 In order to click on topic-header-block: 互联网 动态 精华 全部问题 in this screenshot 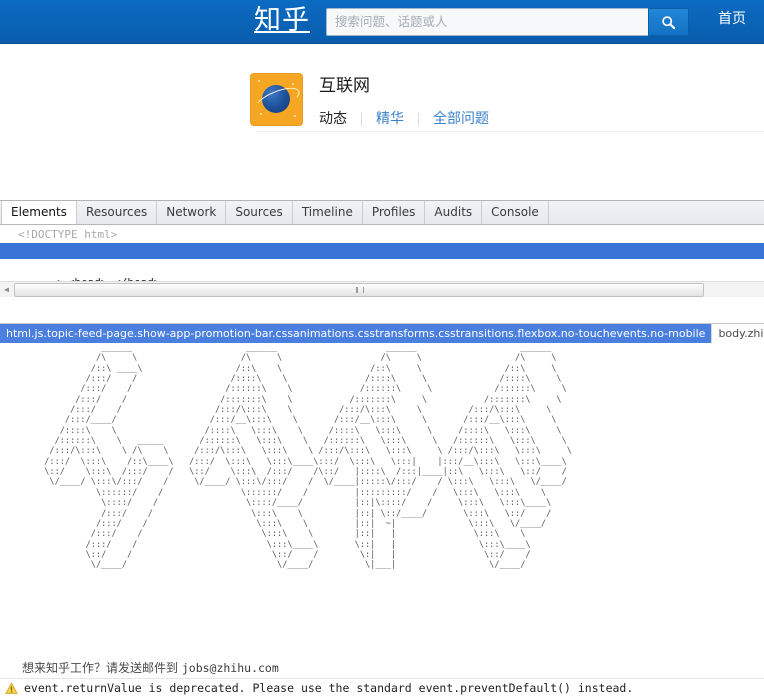, I will do `click(376, 100)`.